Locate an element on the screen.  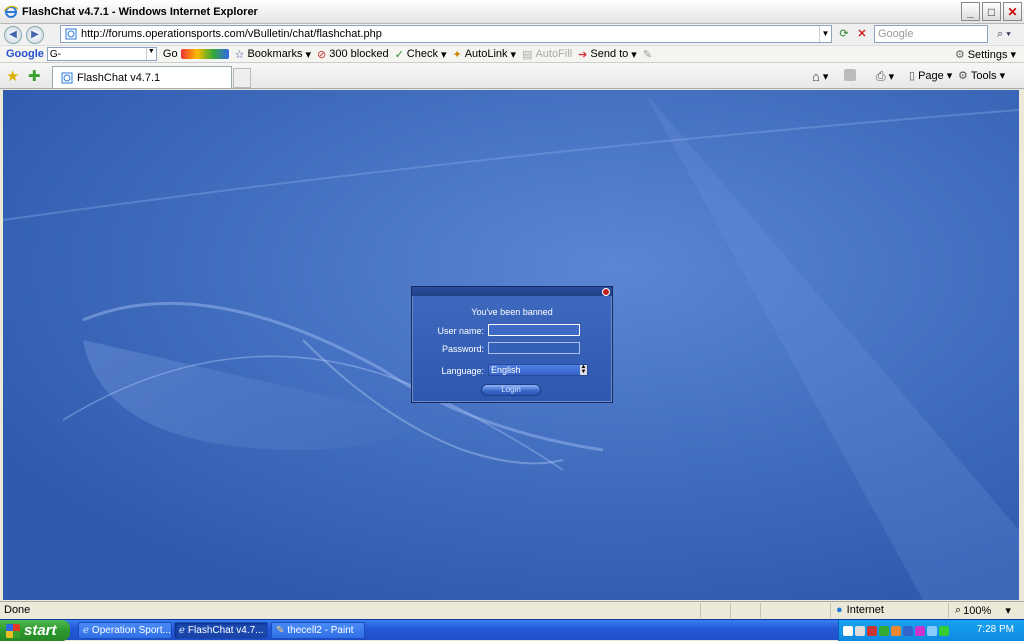
refresh-button: ⟳ is located at coordinates (844, 34).